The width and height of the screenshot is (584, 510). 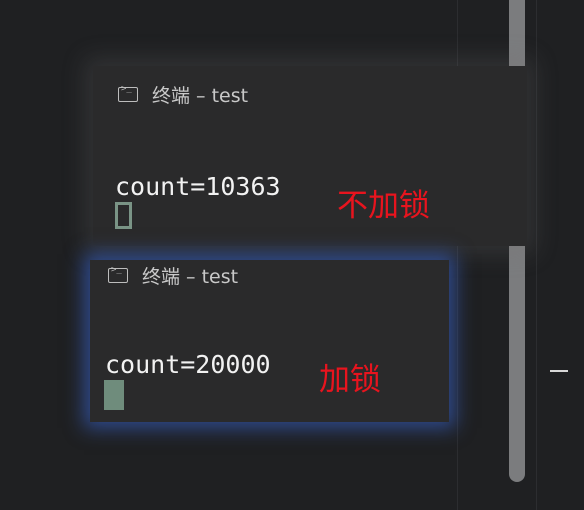 What do you see at coordinates (198, 186) in the screenshot?
I see `terminal-output: count=10363` at bounding box center [198, 186].